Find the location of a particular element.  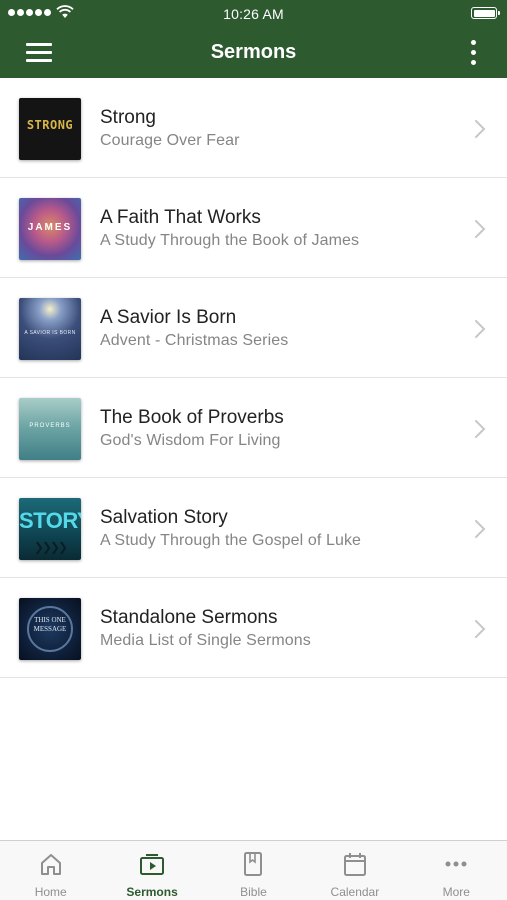

nav-bar: Sermons is located at coordinates (253, 53).